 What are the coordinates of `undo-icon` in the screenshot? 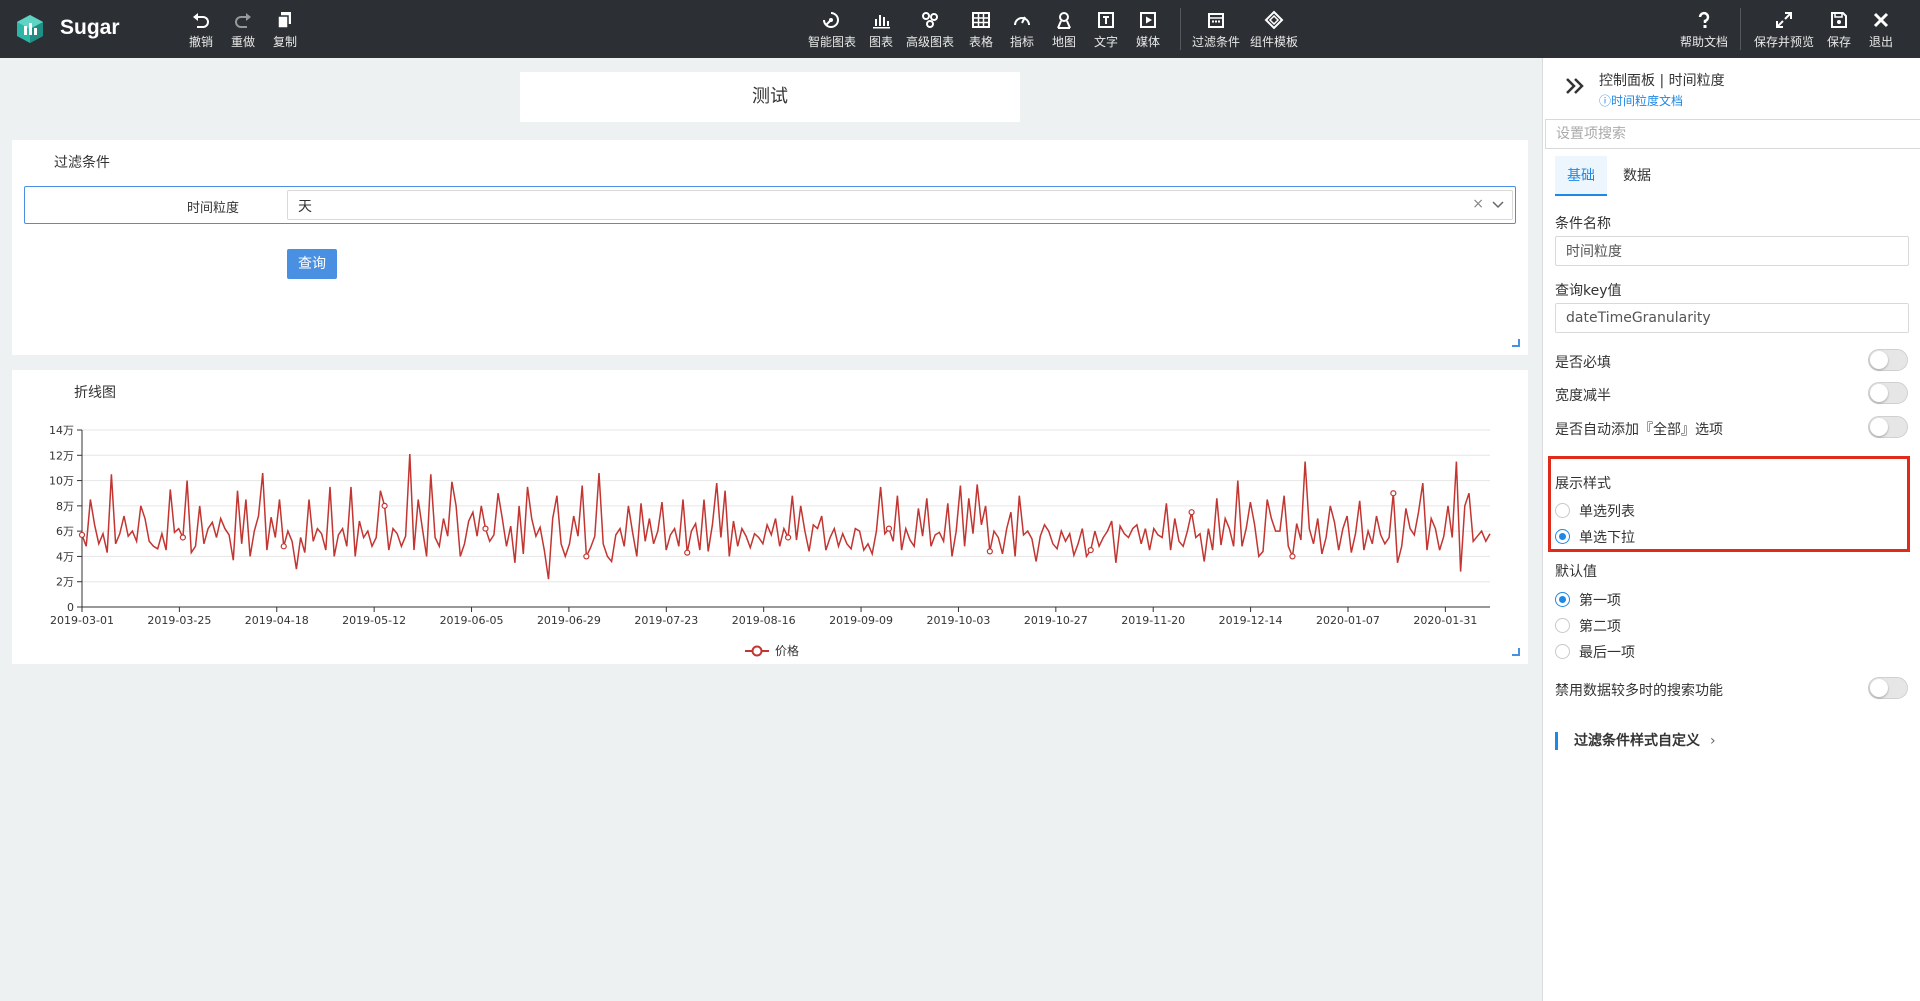 It's located at (201, 20).